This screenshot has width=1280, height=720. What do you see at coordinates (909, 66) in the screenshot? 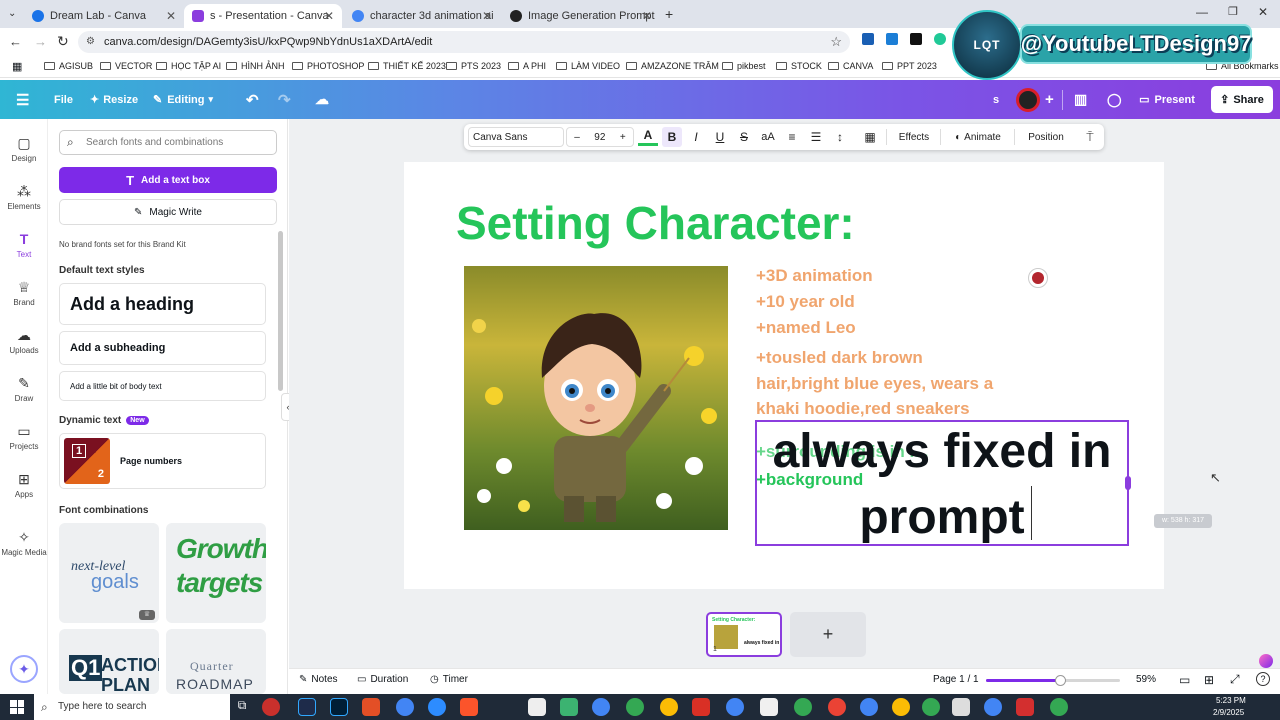
I see `bookmark-folder: PPT 2023` at bounding box center [909, 66].